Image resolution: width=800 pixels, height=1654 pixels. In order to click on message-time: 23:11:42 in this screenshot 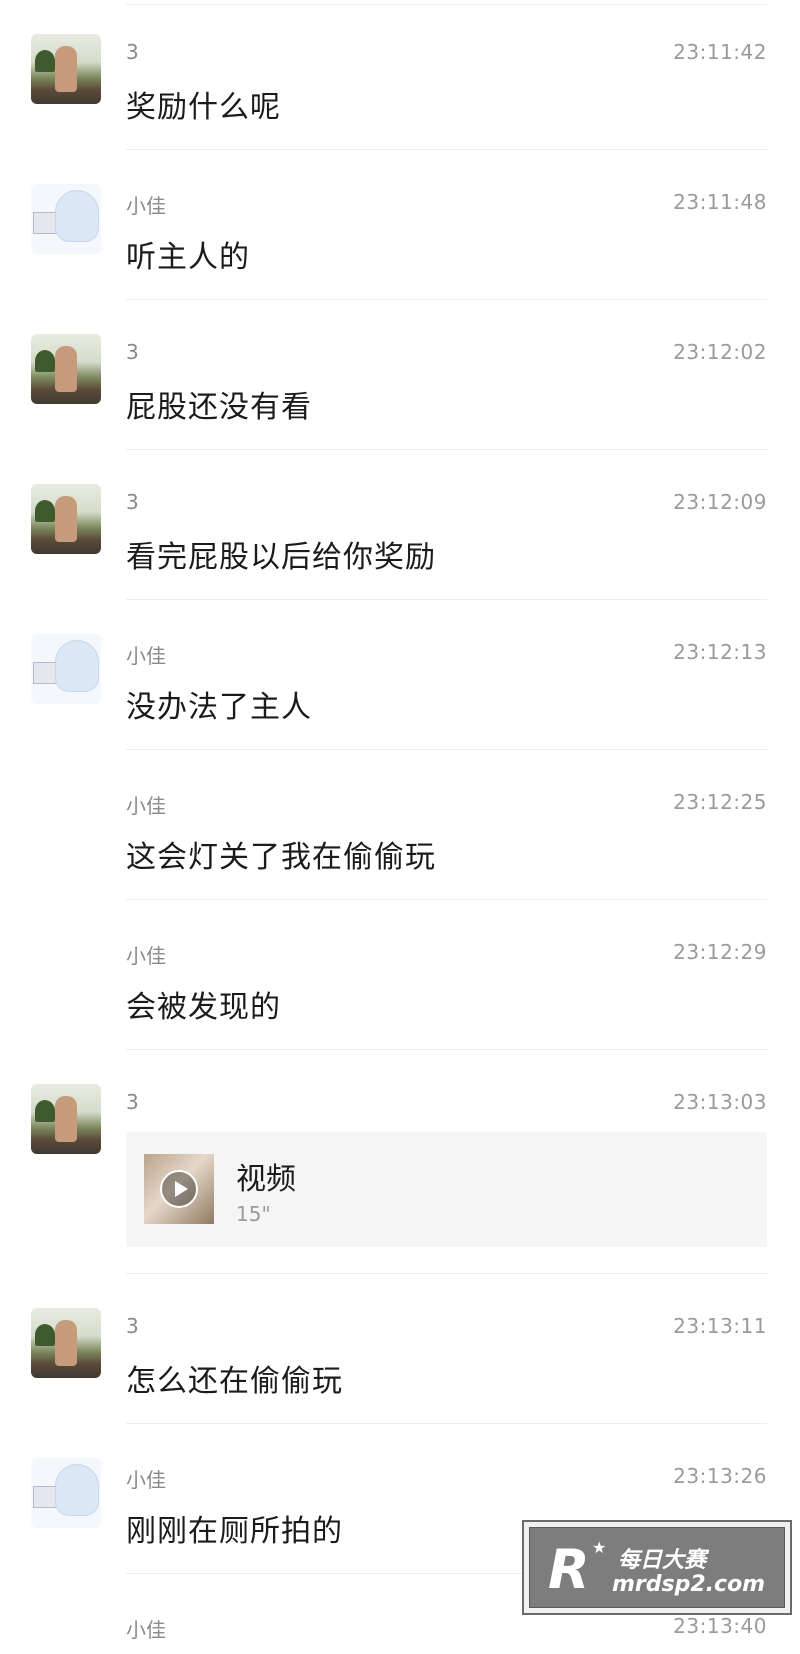, I will do `click(720, 52)`.